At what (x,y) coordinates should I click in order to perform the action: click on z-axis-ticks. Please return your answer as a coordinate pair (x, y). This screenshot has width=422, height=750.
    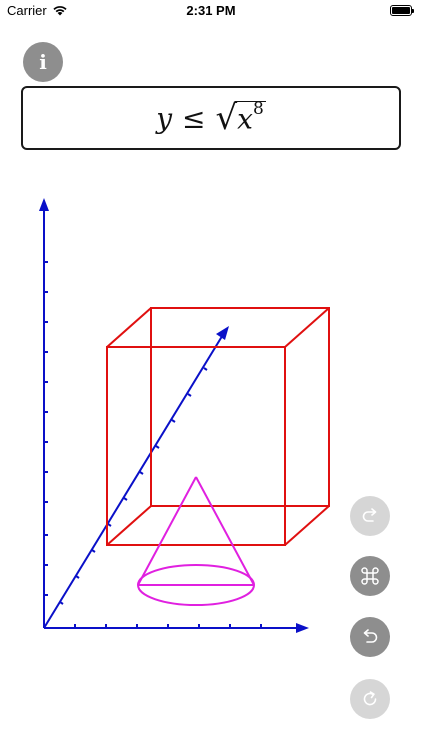
    Looking at the image, I should click on (133, 486).